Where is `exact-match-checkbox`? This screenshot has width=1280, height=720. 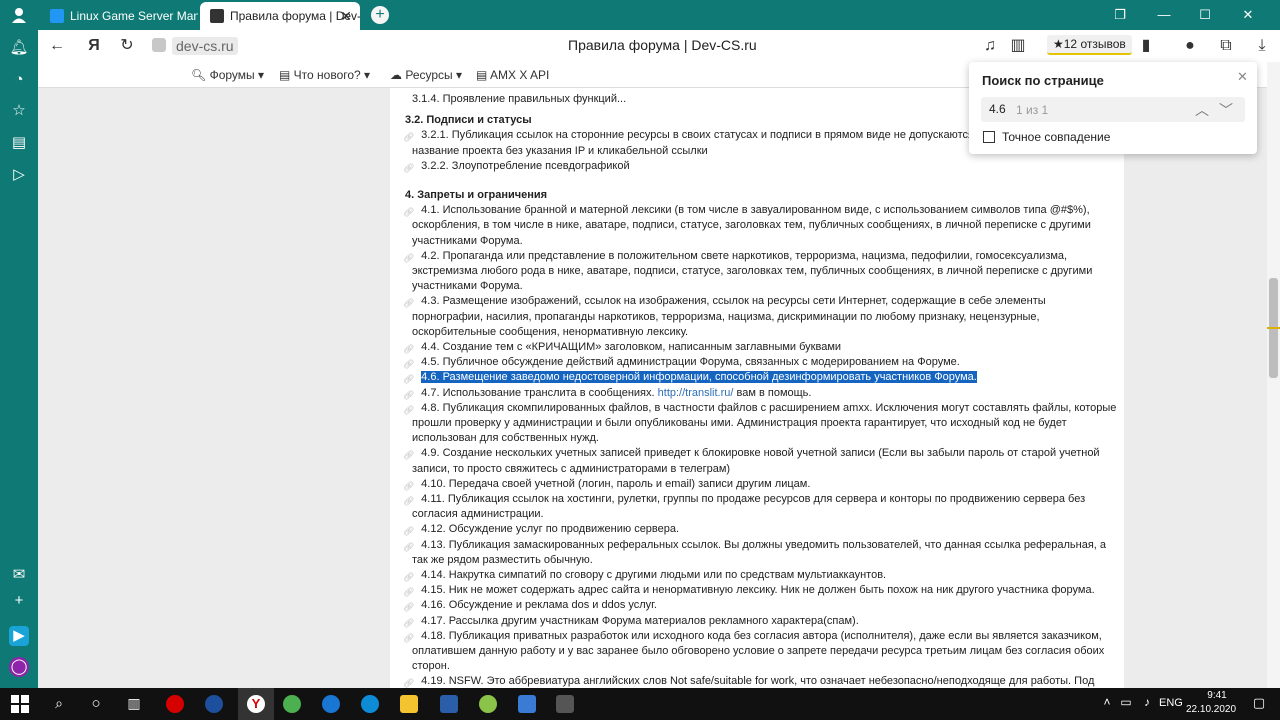
exact-match-checkbox is located at coordinates (989, 137).